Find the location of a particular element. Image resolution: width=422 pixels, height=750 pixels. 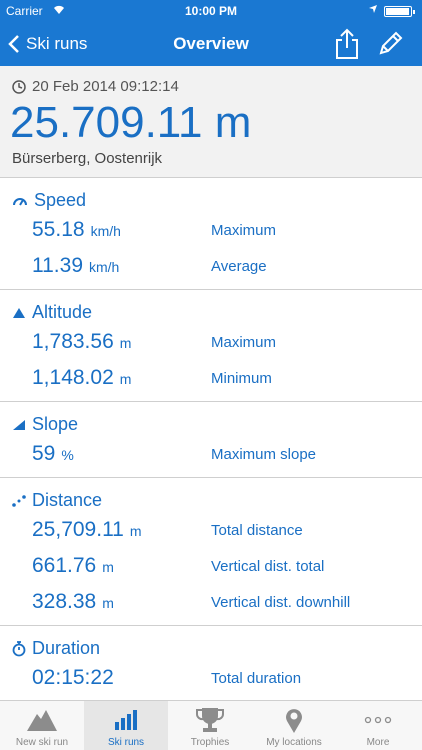

duration-section: Duration 02:15:22 Total duration is located at coordinates (211, 663).